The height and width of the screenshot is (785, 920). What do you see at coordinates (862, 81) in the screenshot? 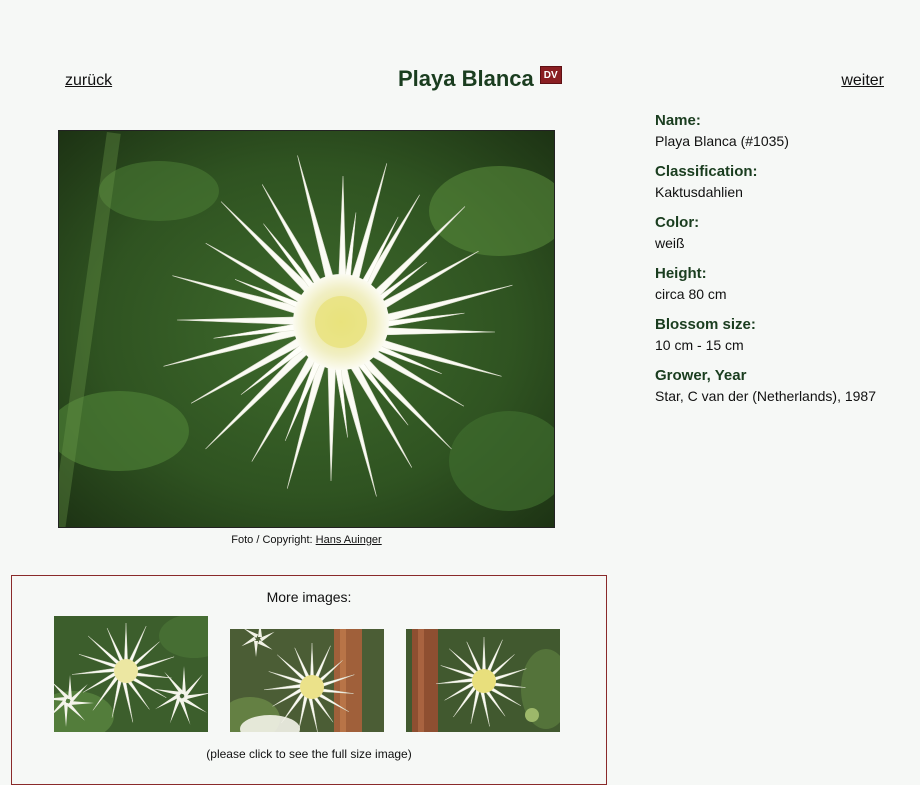
I see `next-link: weiter` at bounding box center [862, 81].